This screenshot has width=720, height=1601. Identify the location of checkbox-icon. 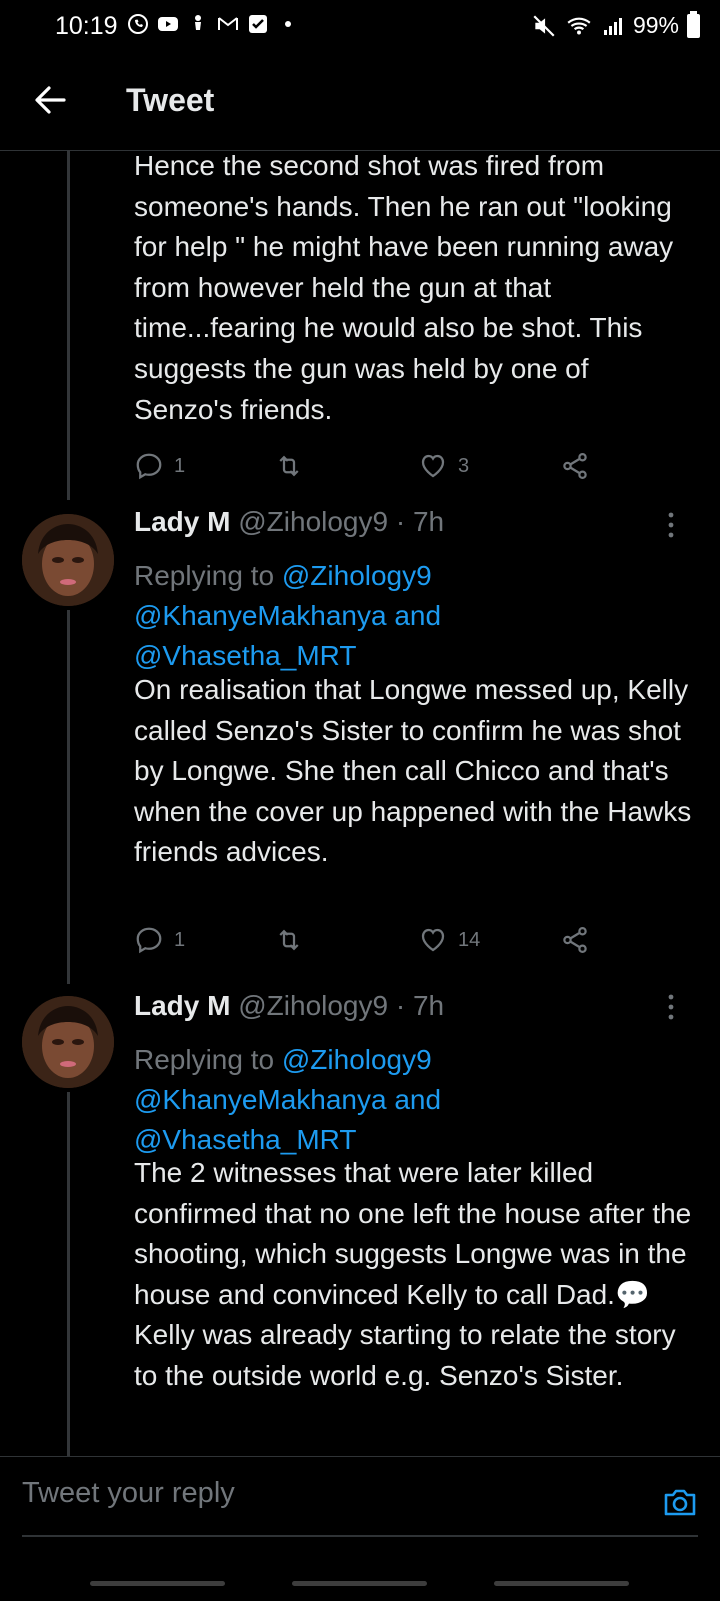
(258, 24).